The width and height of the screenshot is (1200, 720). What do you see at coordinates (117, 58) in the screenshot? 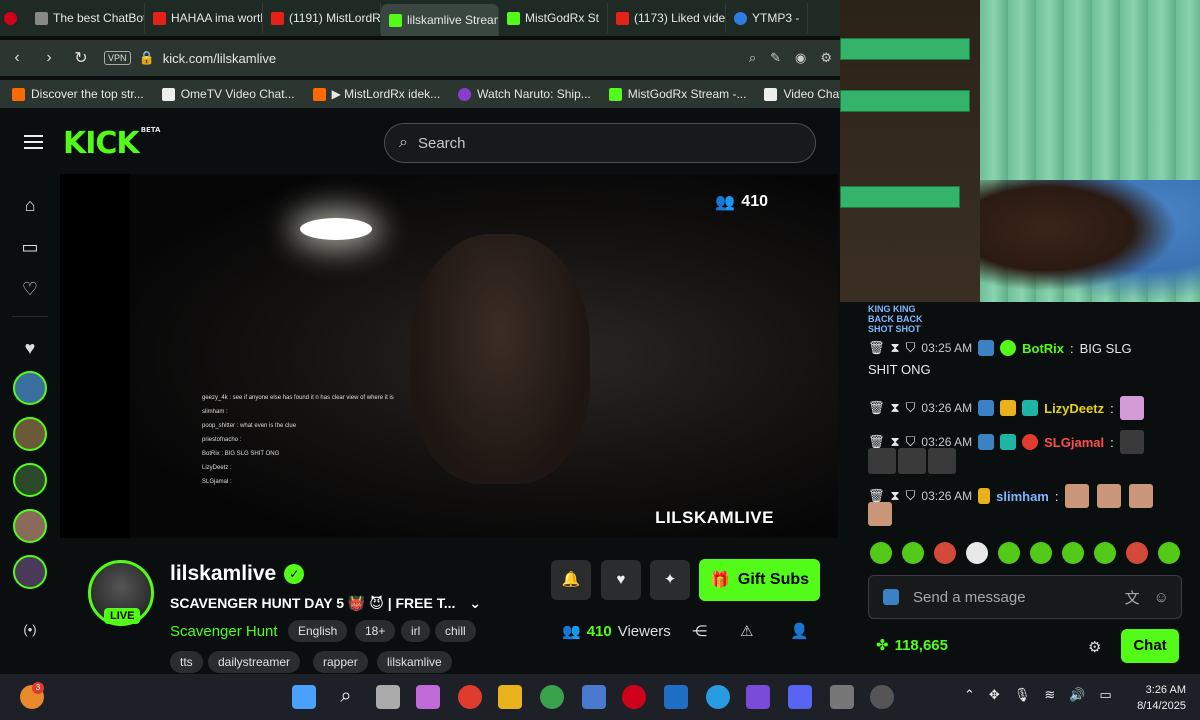
I see `vpn-badge: VPN` at bounding box center [117, 58].